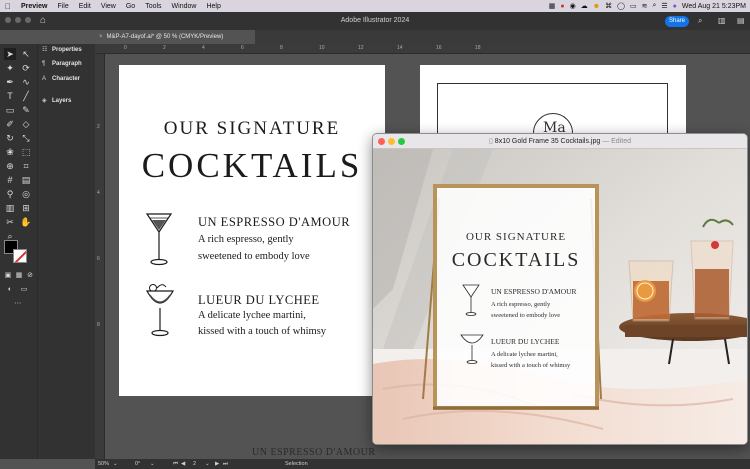 The image size is (750, 469). What do you see at coordinates (10, 82) in the screenshot?
I see `pen-tool-icon: ✒` at bounding box center [10, 82].